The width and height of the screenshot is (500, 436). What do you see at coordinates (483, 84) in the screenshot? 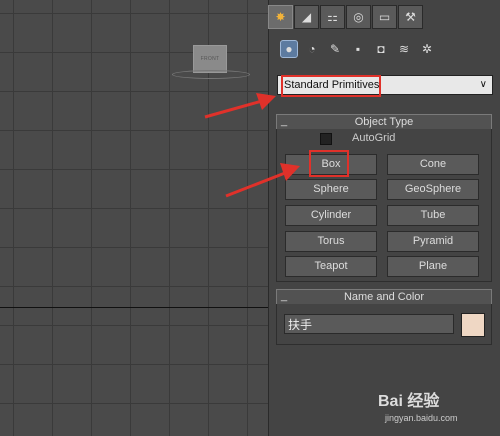
I see `chevron-down-icon: ∨` at bounding box center [483, 84].